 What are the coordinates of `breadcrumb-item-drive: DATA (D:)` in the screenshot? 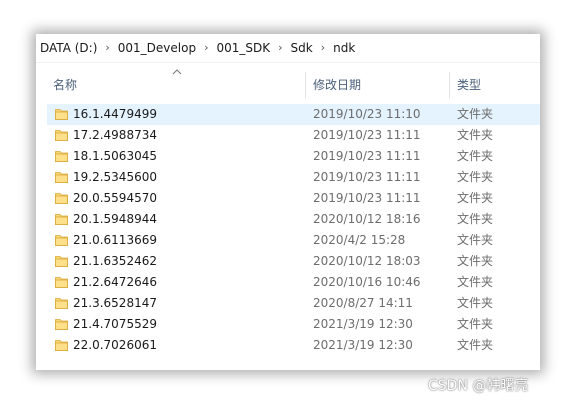 It's located at (68, 48).